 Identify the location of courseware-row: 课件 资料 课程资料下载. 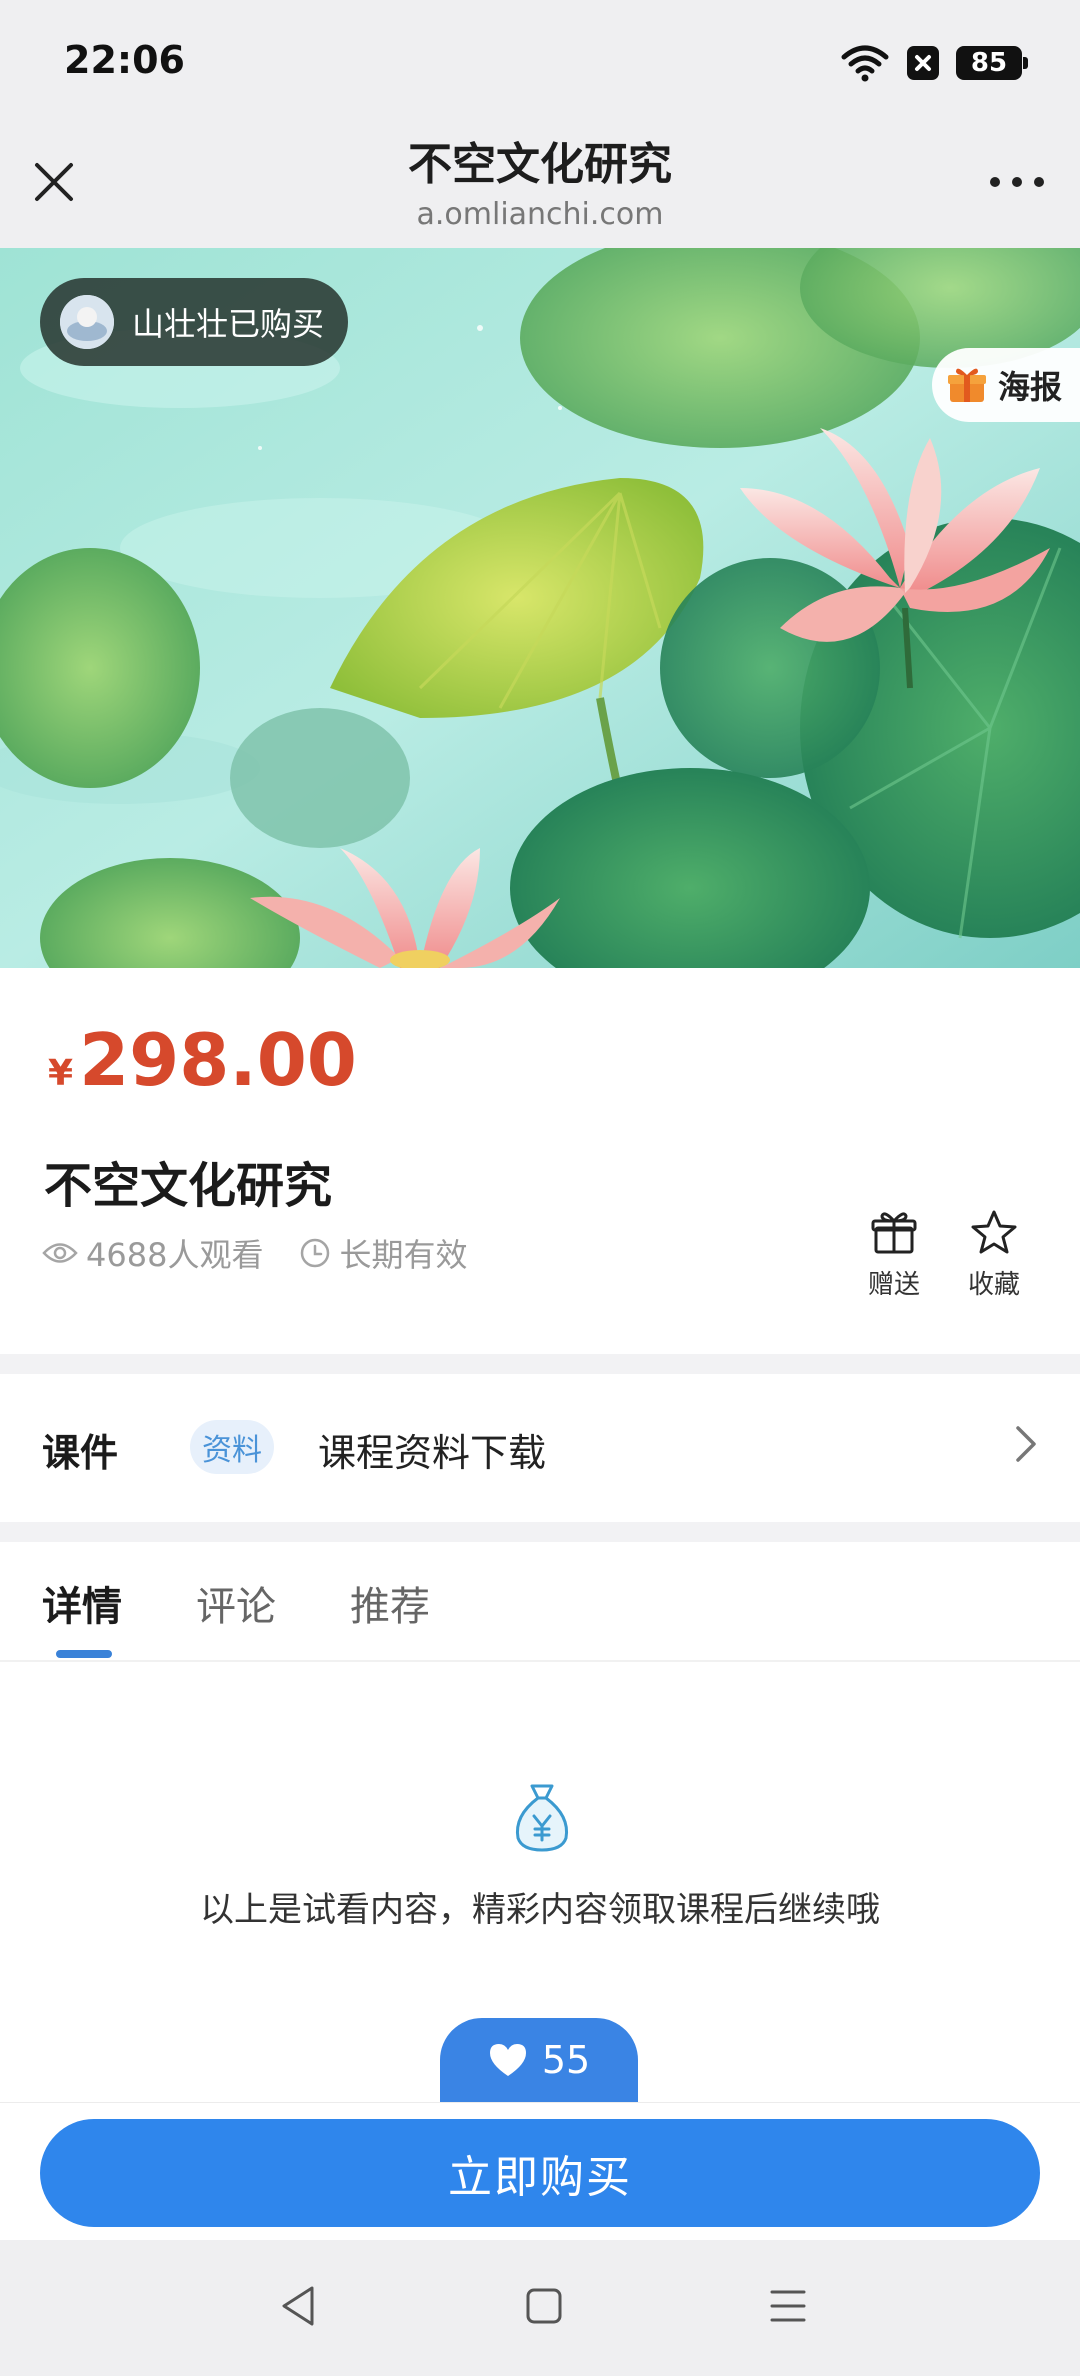
(540, 1448).